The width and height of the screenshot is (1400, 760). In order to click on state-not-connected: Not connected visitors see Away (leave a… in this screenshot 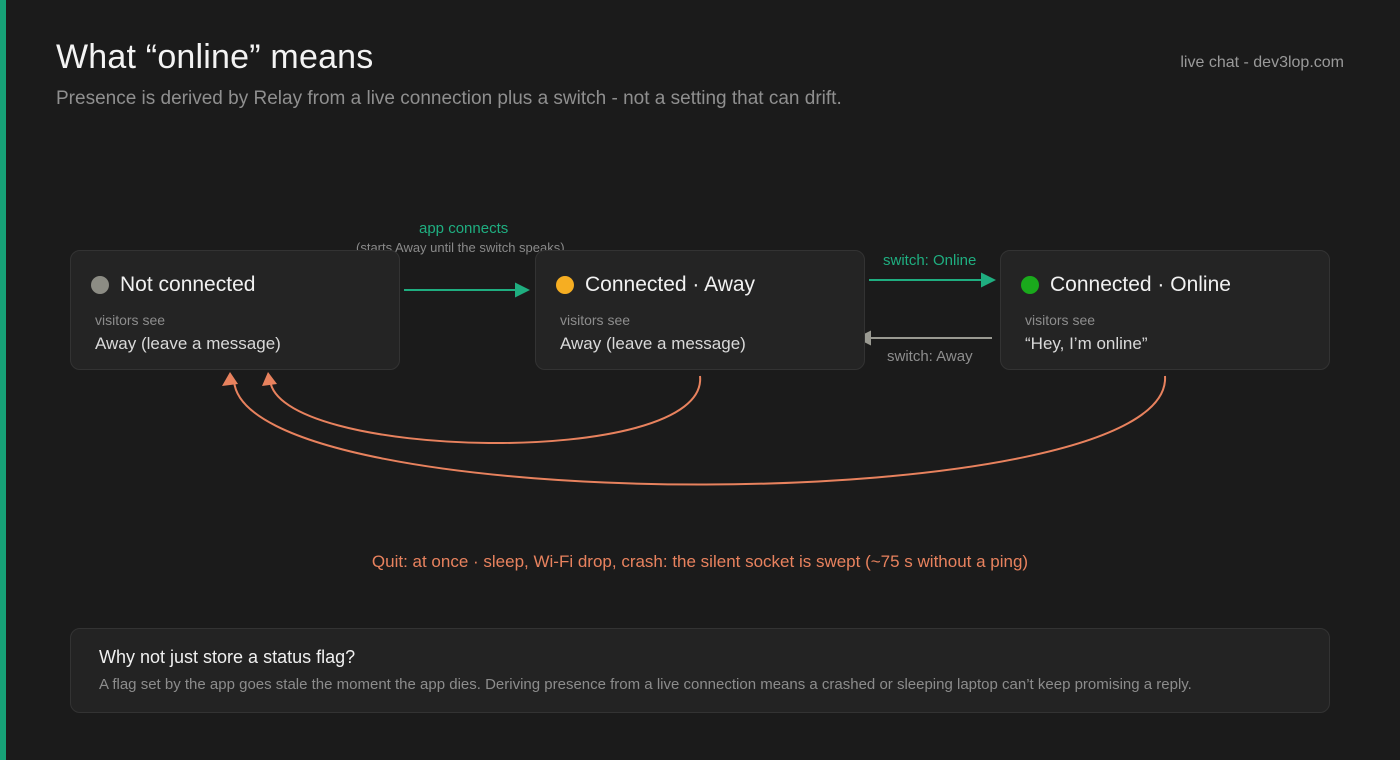, I will do `click(235, 310)`.